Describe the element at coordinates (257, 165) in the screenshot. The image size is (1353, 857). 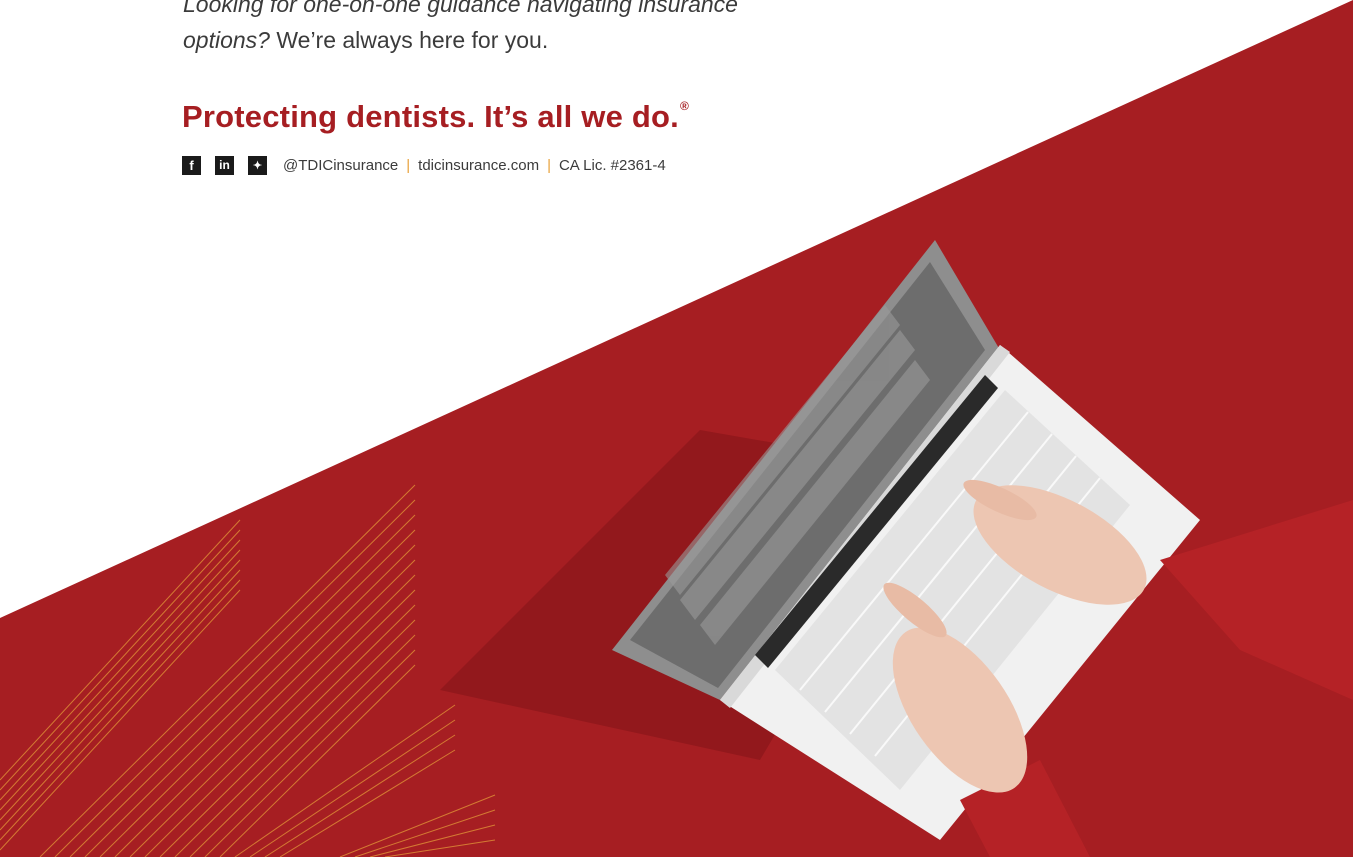
I see `twitter-icon: ✦` at that location.